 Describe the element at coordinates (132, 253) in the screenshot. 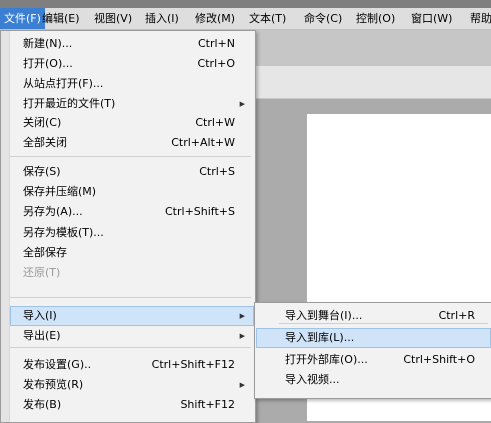

I see `file-menu-item-10: 全部保存` at that location.